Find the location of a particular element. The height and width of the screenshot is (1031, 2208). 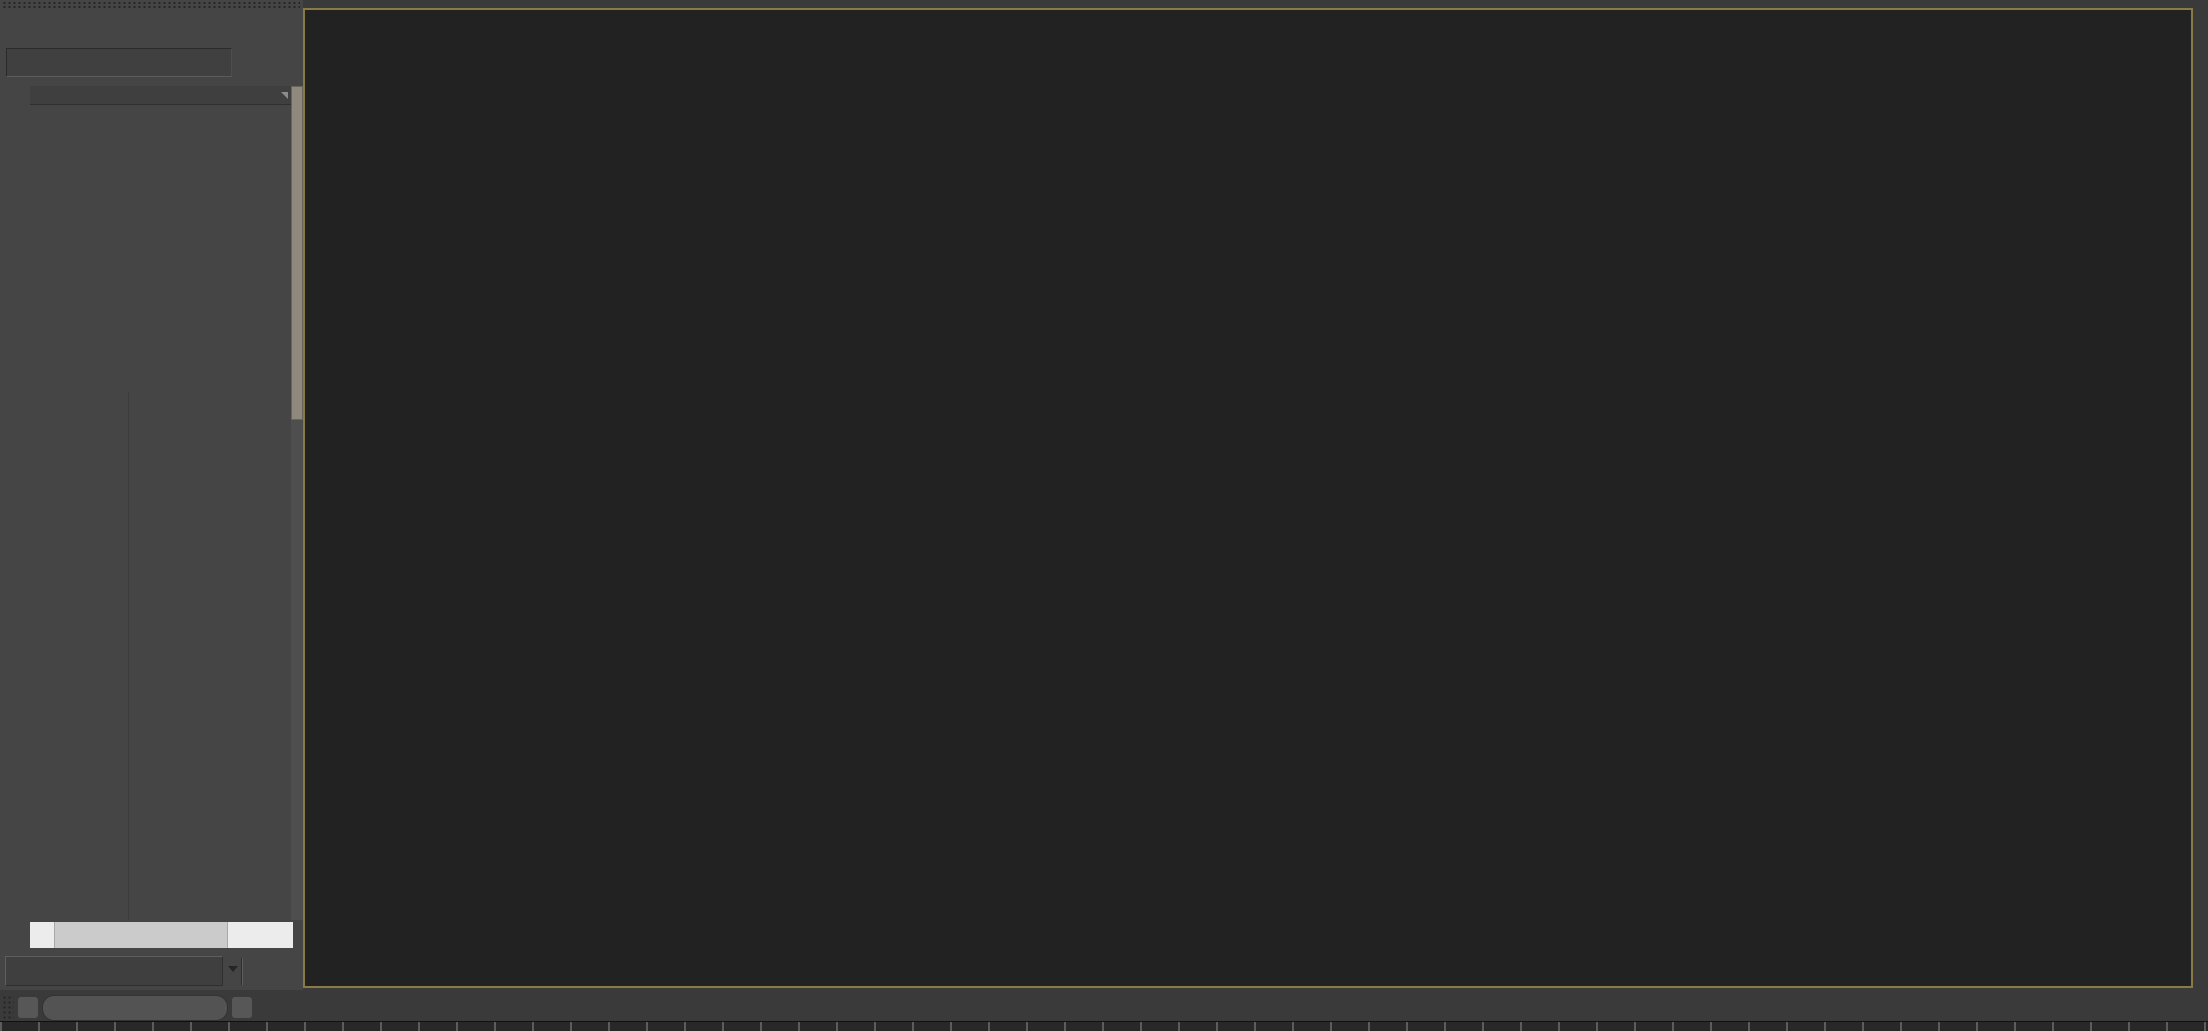

list-vertical-scrollbar is located at coordinates (297, 503).